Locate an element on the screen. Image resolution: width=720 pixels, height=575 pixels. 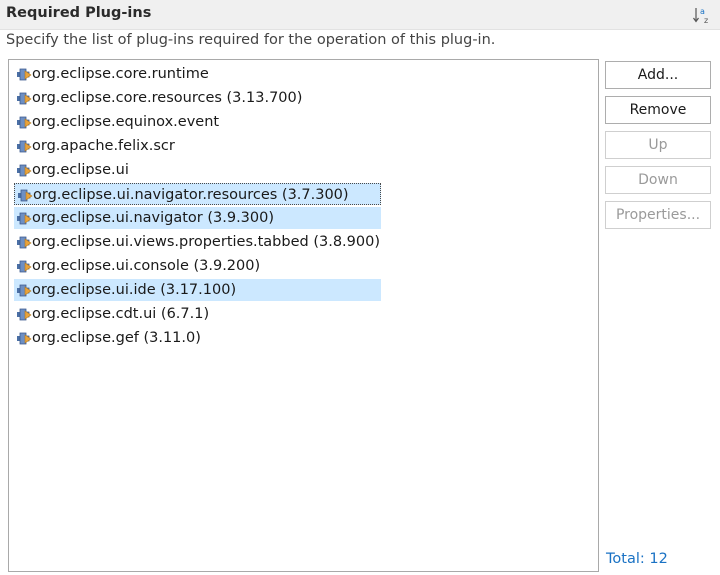
list-item: org.eclipse.ui.ide (3.17.100) is located at coordinates (197, 290).